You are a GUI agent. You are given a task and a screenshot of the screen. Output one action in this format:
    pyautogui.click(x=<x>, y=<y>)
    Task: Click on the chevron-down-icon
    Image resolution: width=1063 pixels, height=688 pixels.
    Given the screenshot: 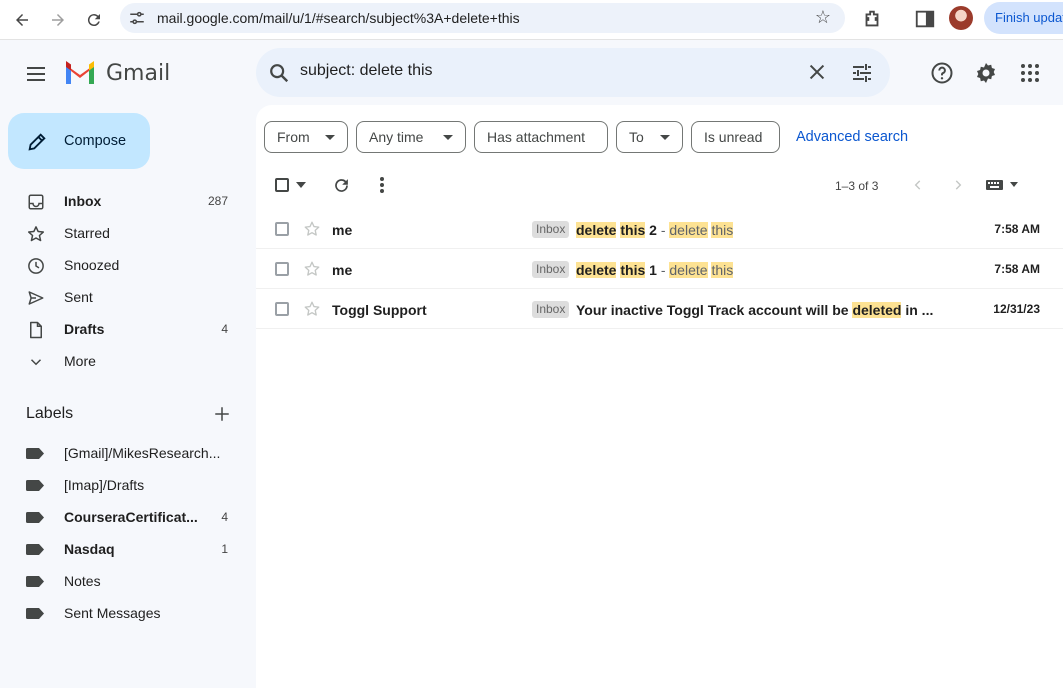 What is the action you would take?
    pyautogui.click(x=36, y=362)
    